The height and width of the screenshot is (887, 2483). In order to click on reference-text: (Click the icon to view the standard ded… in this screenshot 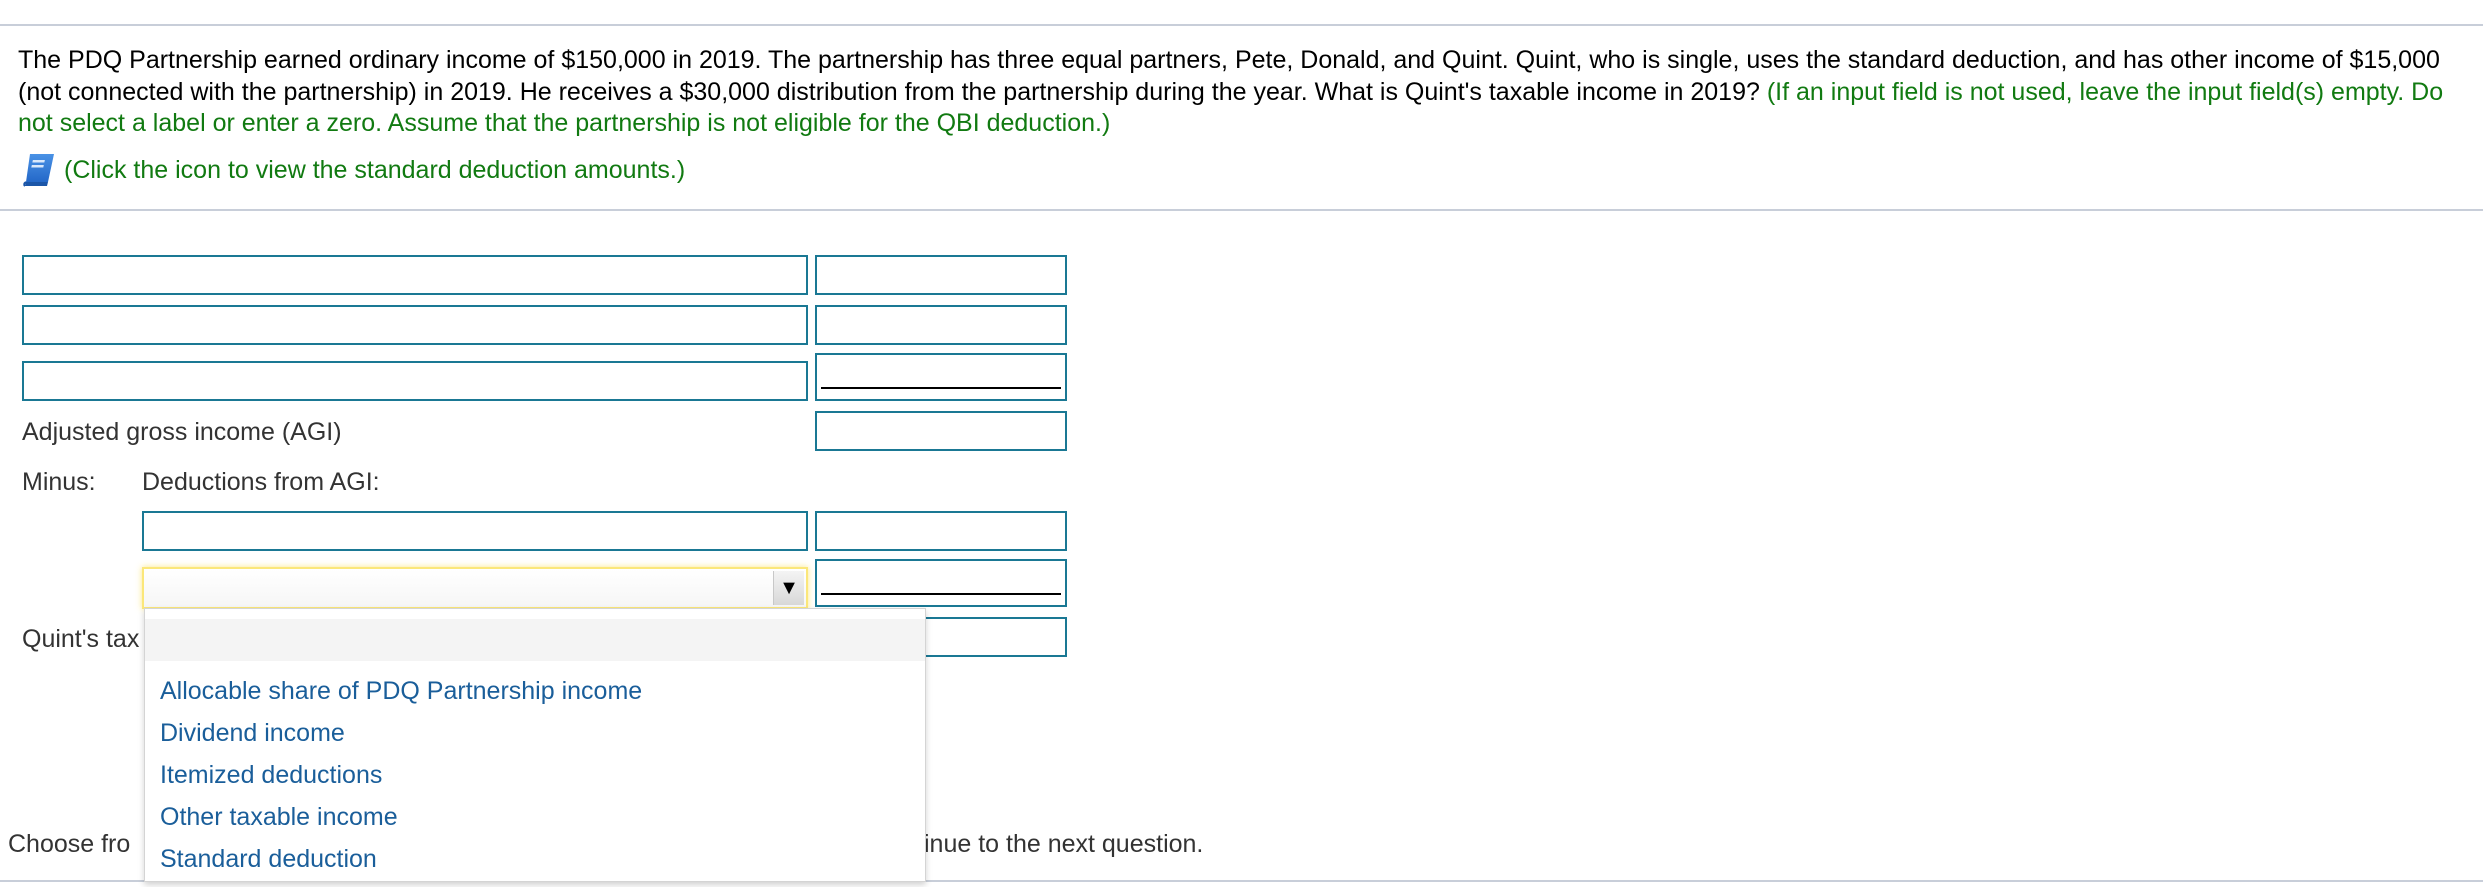, I will do `click(374, 170)`.